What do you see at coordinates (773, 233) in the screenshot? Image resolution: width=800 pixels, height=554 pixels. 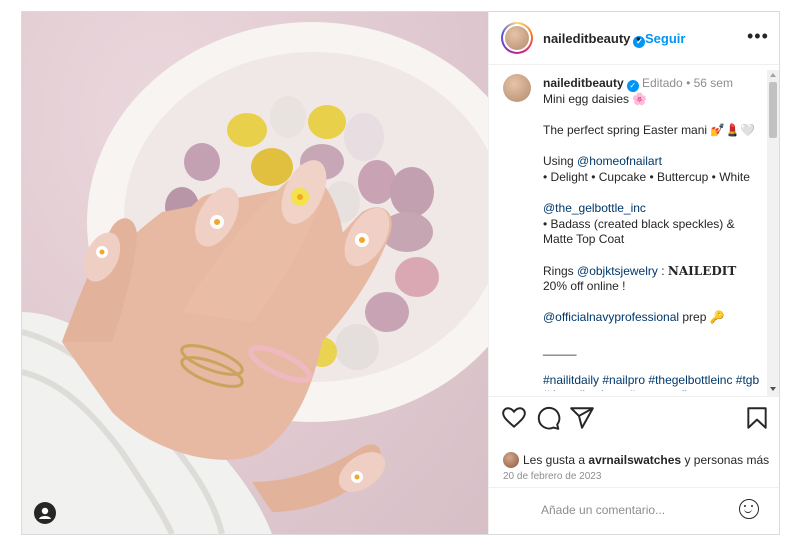 I see `caption-scrollbar` at bounding box center [773, 233].